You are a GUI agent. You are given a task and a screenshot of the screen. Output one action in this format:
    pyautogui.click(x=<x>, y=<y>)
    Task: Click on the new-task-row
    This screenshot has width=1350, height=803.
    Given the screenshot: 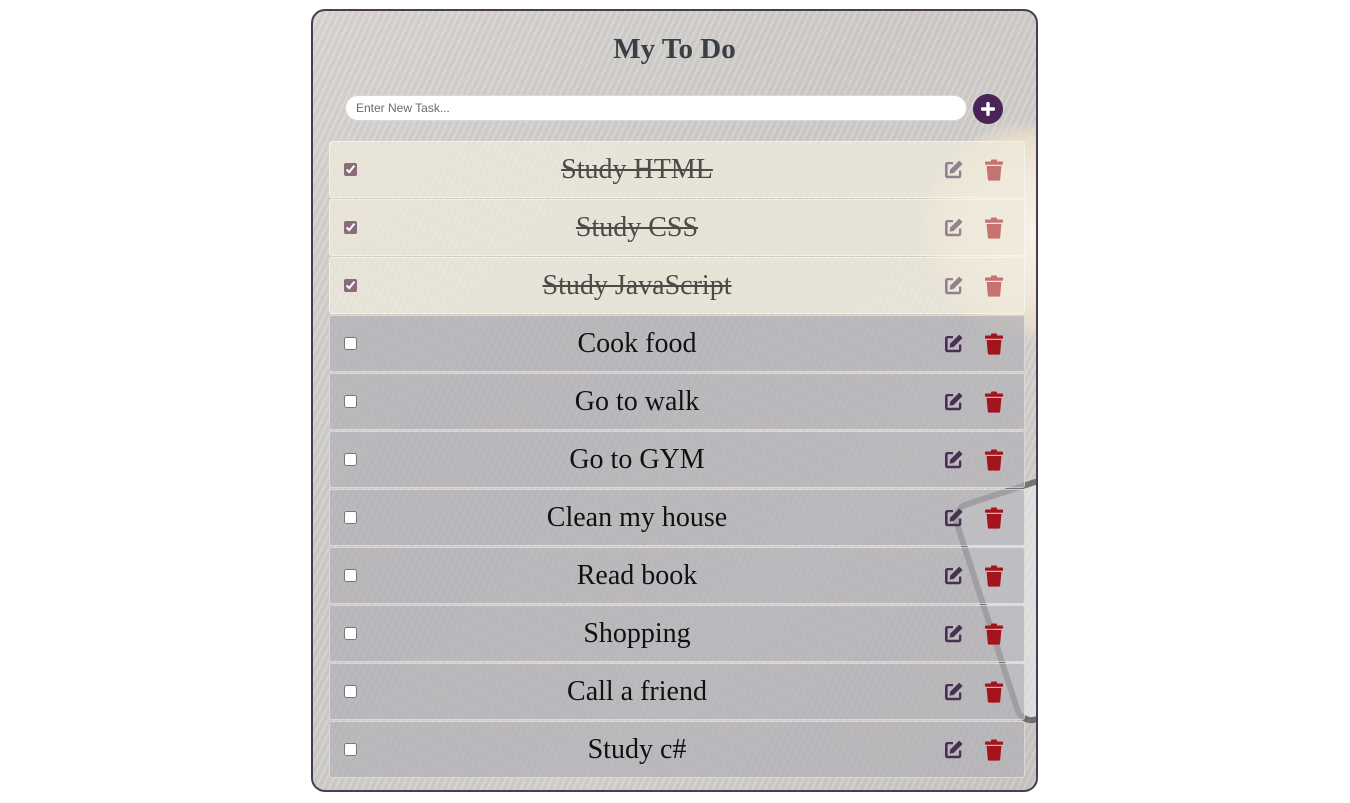 What is the action you would take?
    pyautogui.click(x=675, y=109)
    